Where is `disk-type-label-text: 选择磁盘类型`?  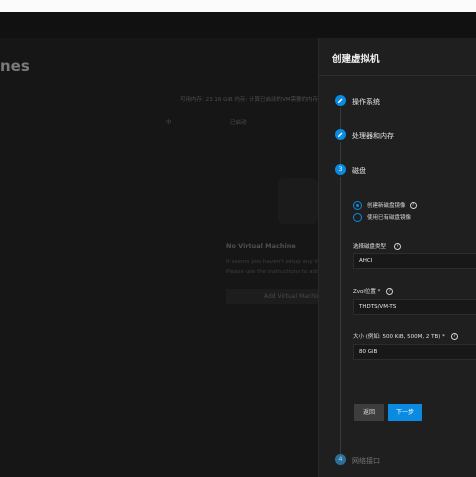 disk-type-label-text: 选择磁盘类型 is located at coordinates (370, 247).